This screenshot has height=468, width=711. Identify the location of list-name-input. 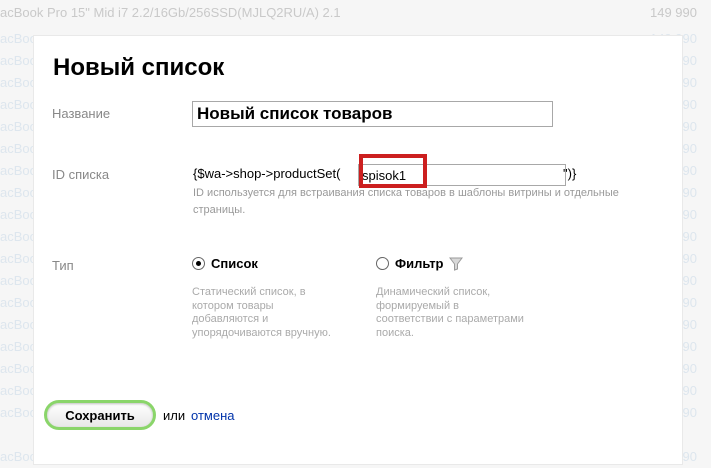
(372, 114).